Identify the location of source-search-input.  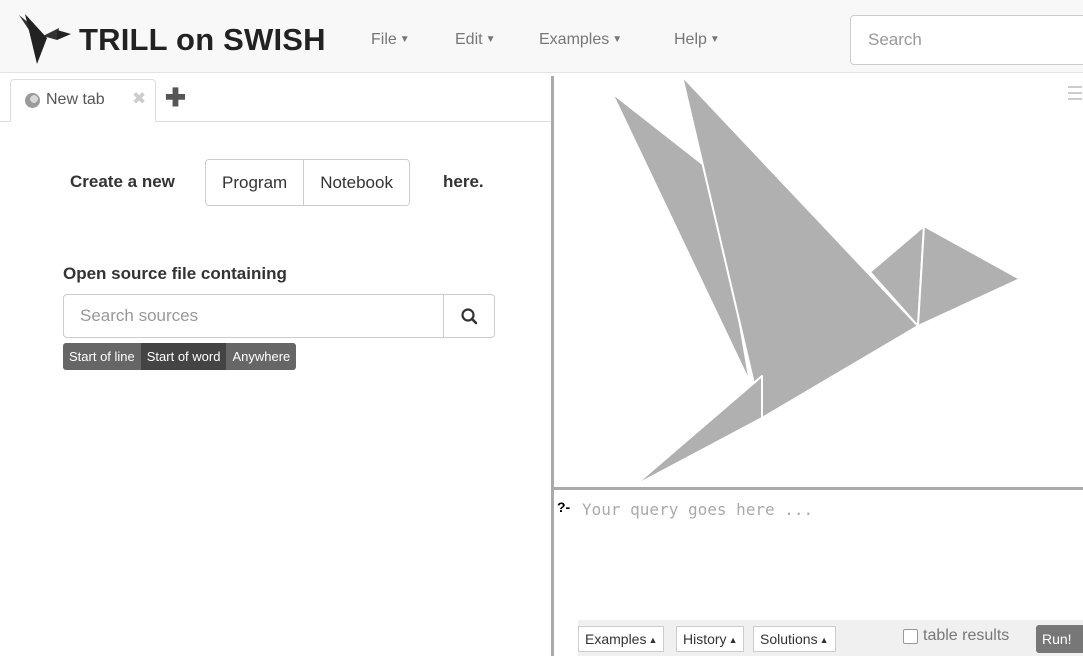
(253, 316).